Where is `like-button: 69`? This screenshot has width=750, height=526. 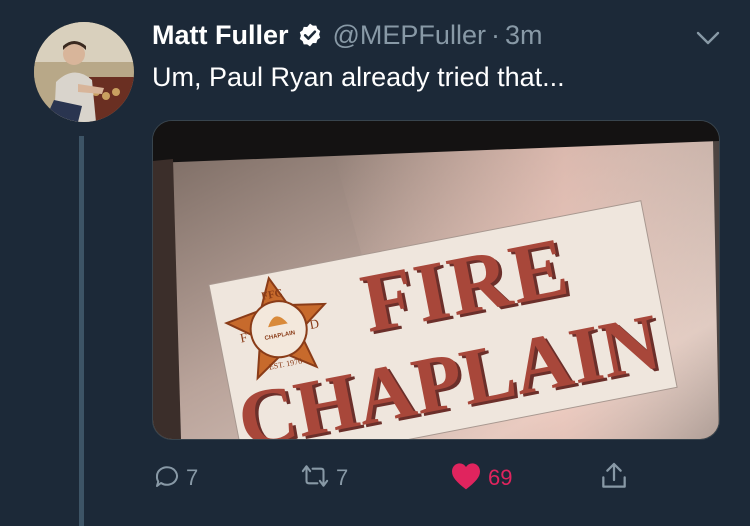
like-button: 69 is located at coordinates (481, 478).